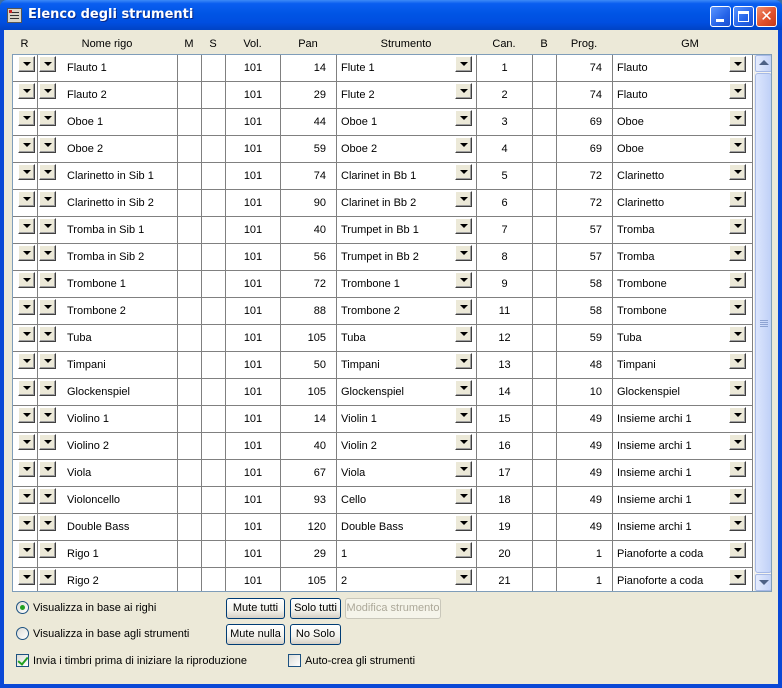 This screenshot has width=782, height=688. What do you see at coordinates (407, 203) in the screenshot?
I see `strumento-cell: Clarinet in Bb 2` at bounding box center [407, 203].